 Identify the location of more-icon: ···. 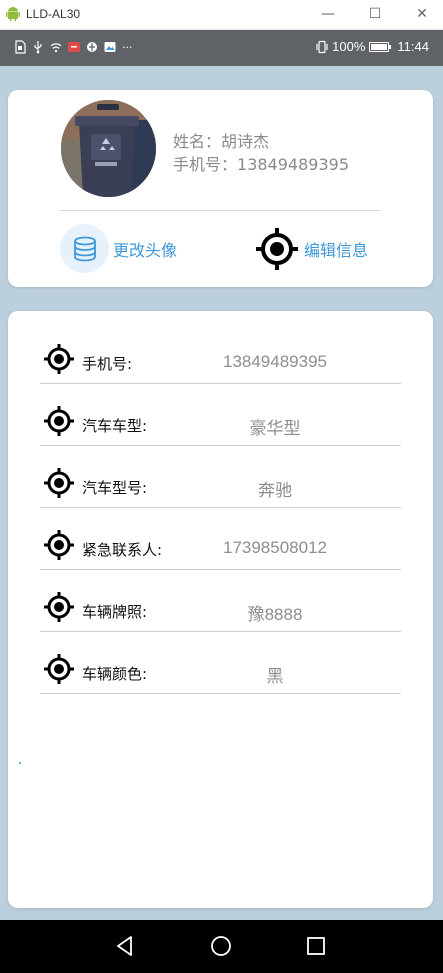
(127, 47).